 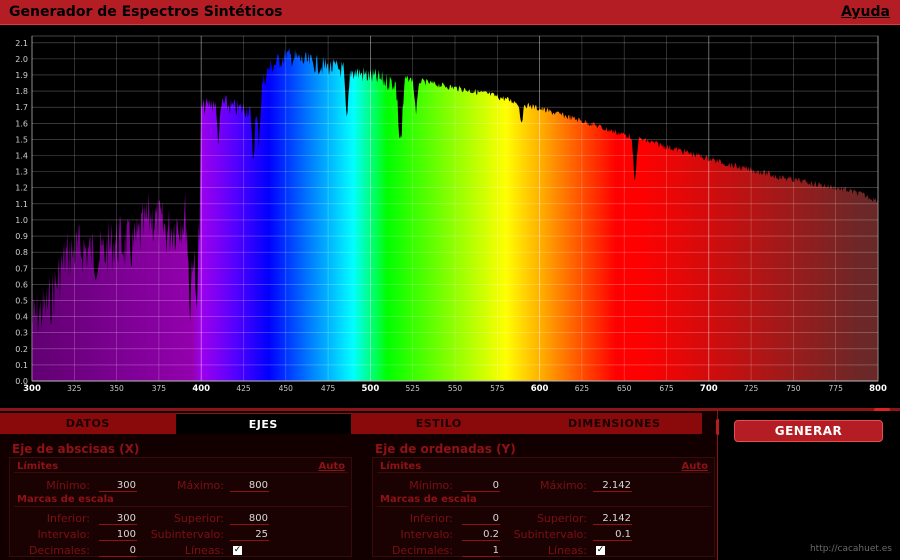 I want to click on footer-url: http://cacahuet.es, so click(x=851, y=549).